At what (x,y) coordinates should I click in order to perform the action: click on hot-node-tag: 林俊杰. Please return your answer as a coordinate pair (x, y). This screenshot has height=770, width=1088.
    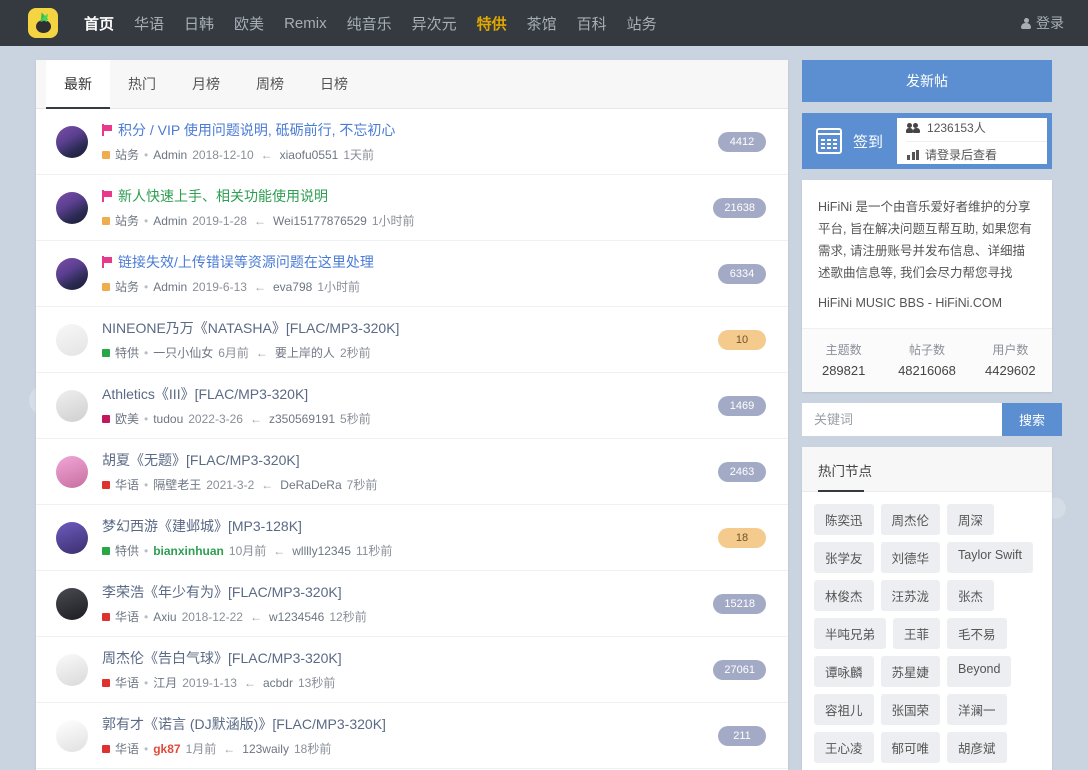
    Looking at the image, I should click on (844, 595).